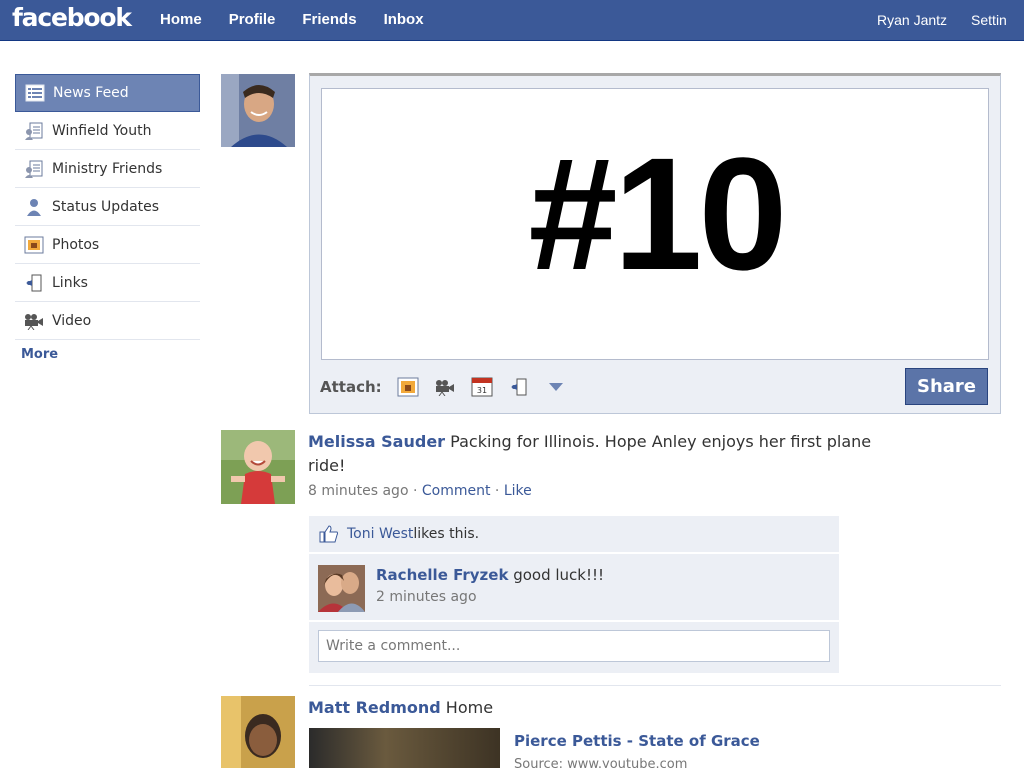  What do you see at coordinates (426, 597) in the screenshot?
I see `comment-time: 2 minutes ago` at bounding box center [426, 597].